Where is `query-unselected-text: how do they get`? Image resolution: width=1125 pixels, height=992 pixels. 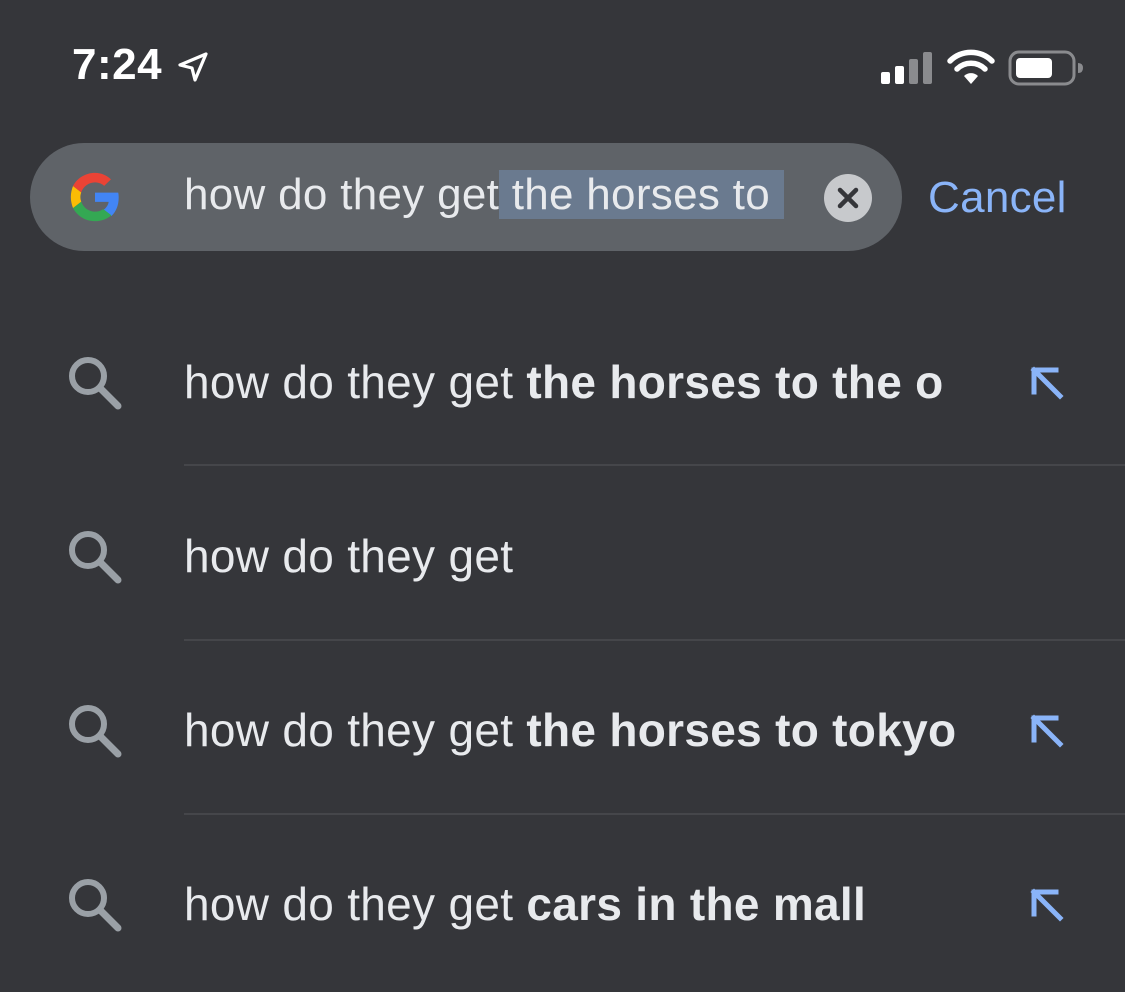 query-unselected-text: how do they get is located at coordinates (342, 194).